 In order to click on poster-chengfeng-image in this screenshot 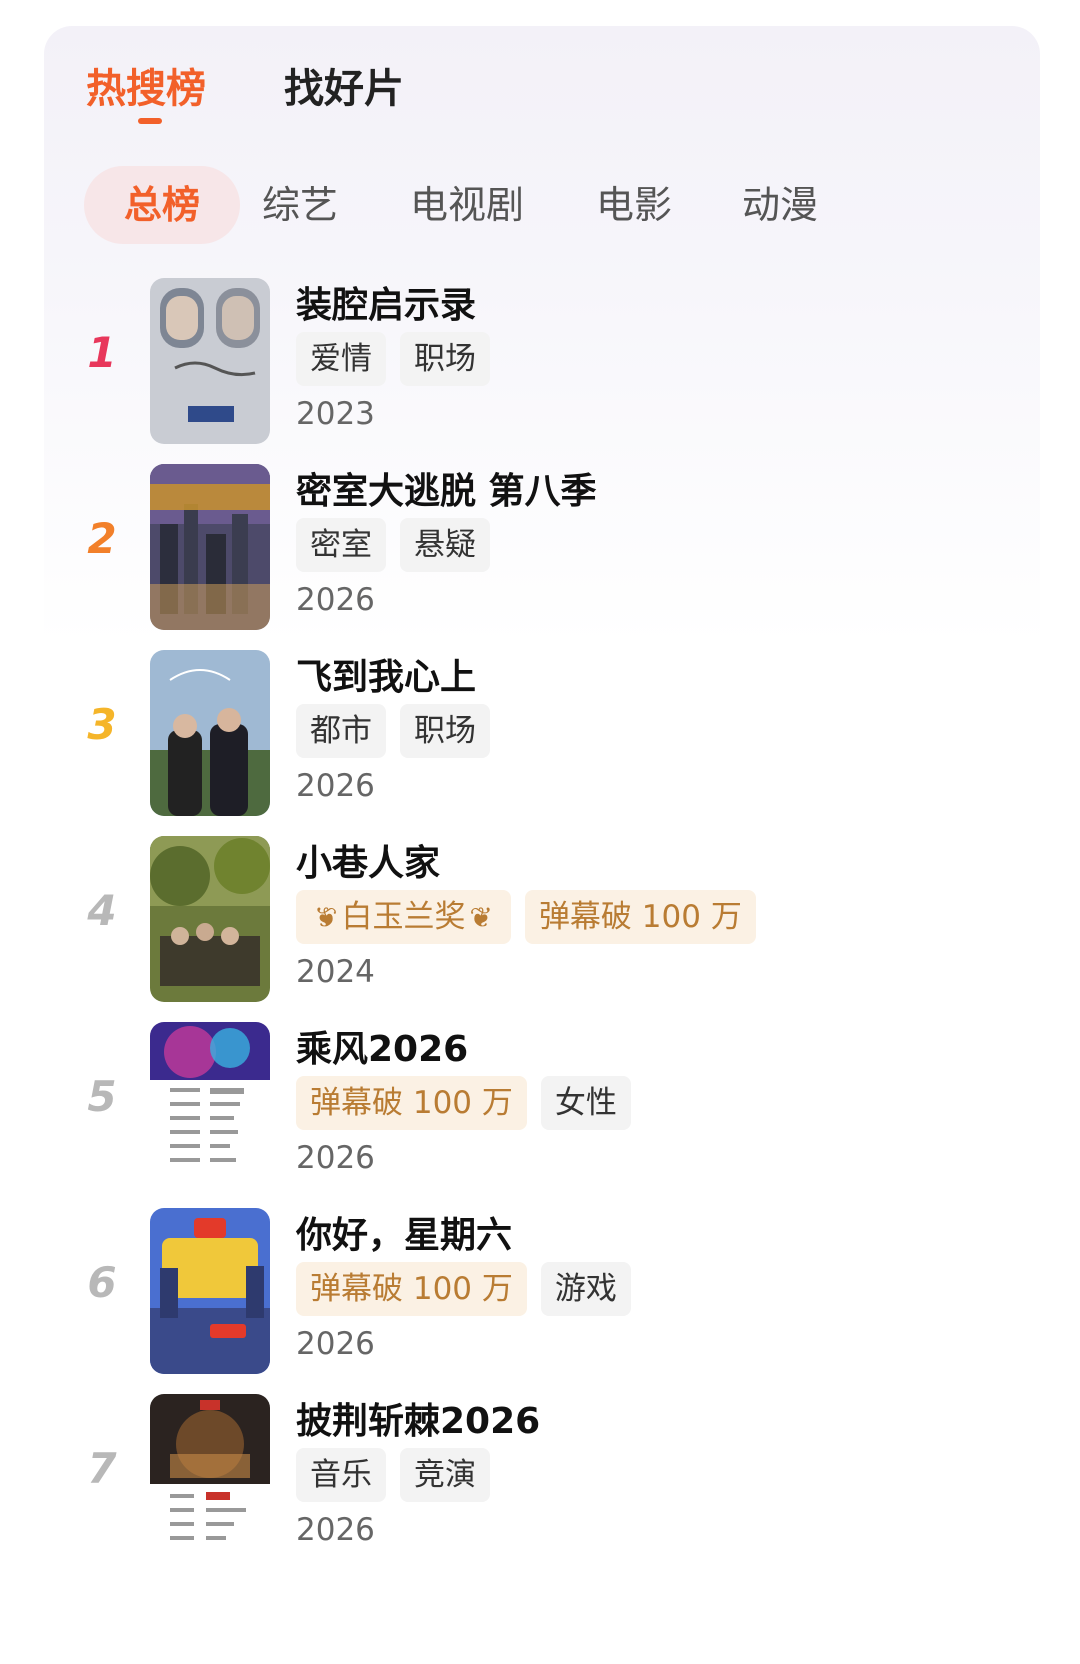, I will do `click(210, 1105)`.